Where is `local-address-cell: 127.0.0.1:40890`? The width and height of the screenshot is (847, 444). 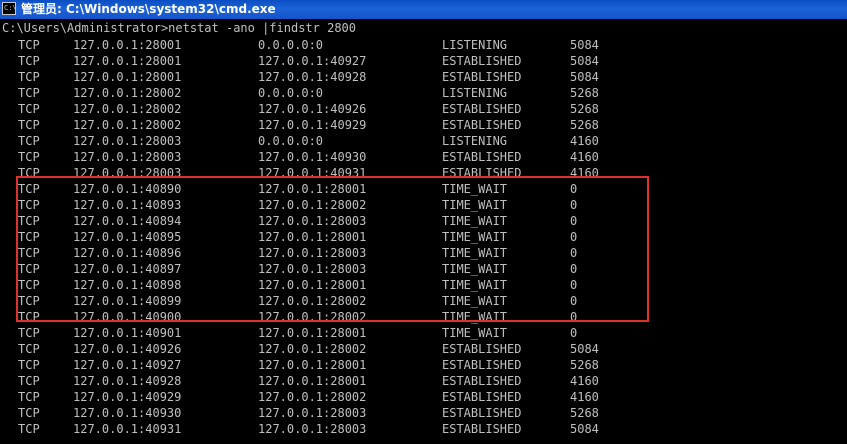
local-address-cell: 127.0.0.1:40890 is located at coordinates (127, 189).